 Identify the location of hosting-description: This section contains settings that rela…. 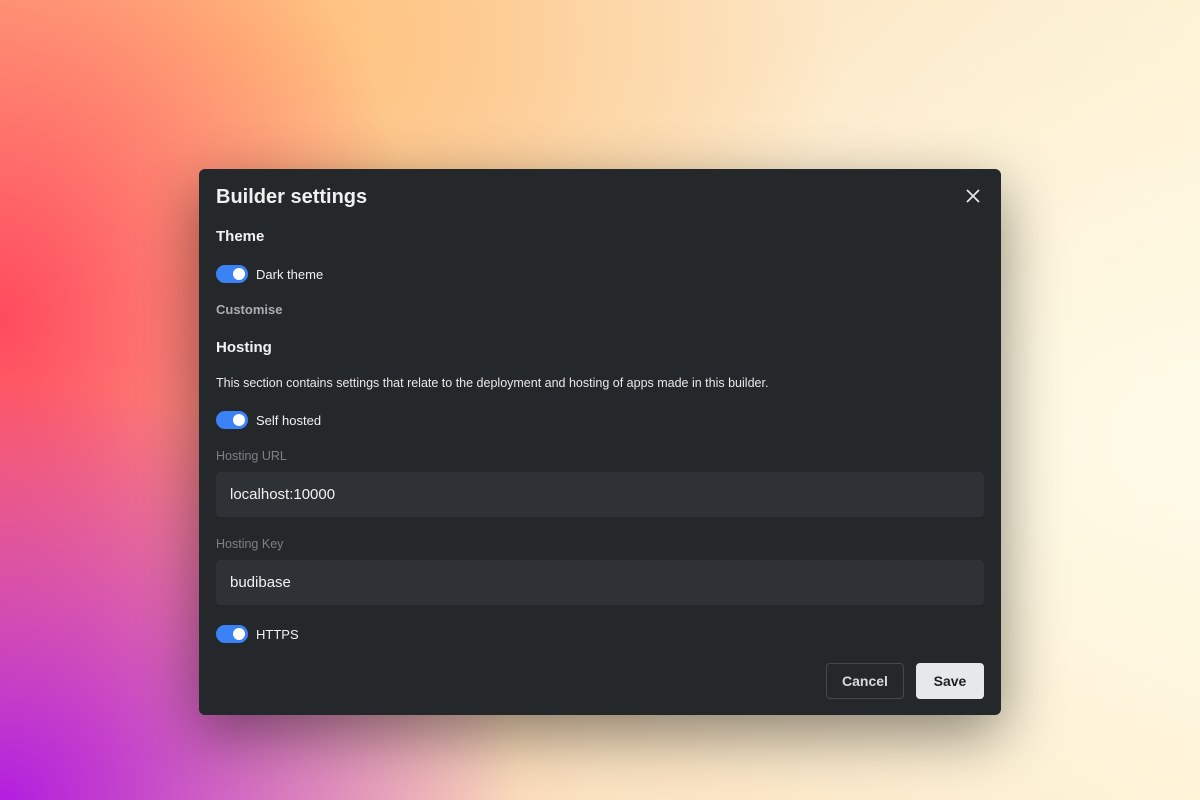
(492, 383).